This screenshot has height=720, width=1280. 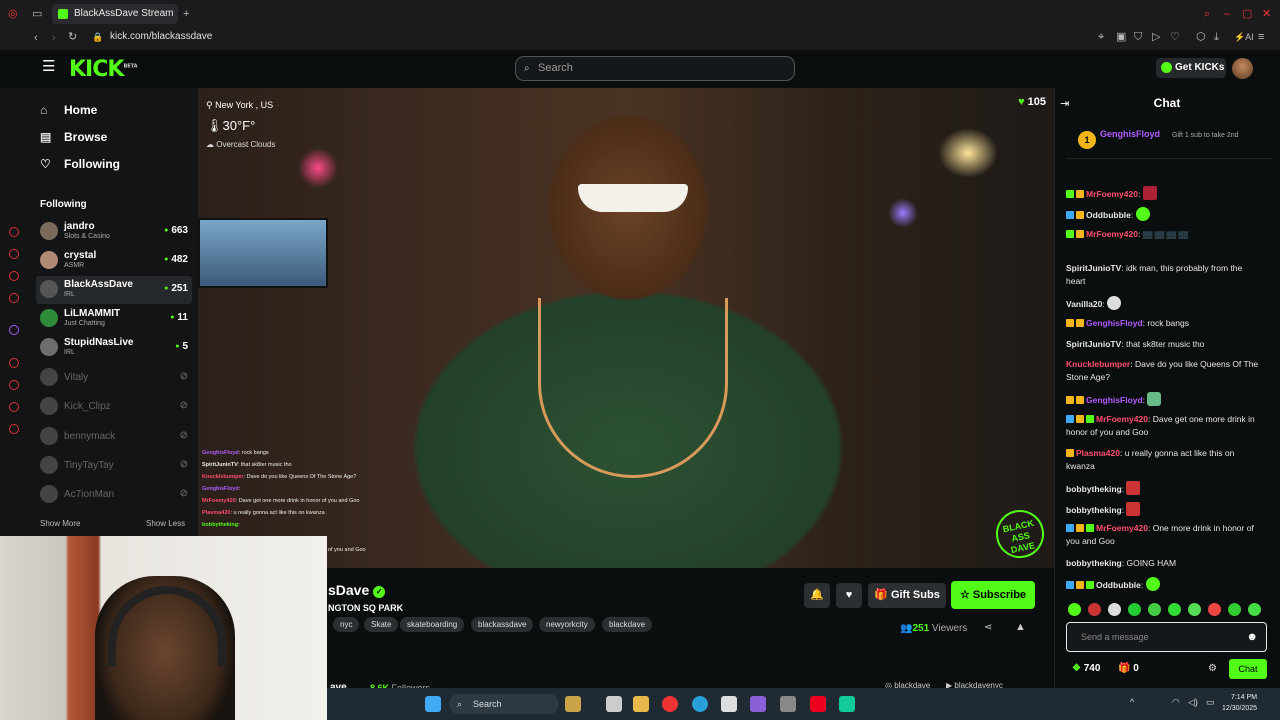 What do you see at coordinates (670, 704) in the screenshot?
I see `opera-taskbar-icon` at bounding box center [670, 704].